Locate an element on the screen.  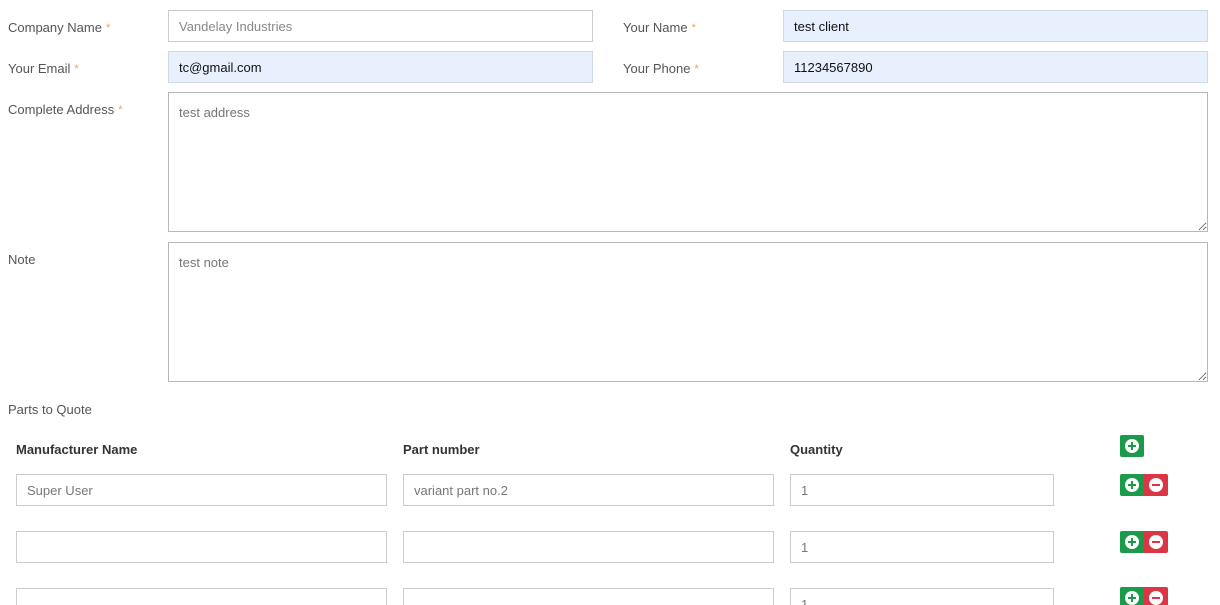
column-header-quantity: Quantity is located at coordinates (816, 449).